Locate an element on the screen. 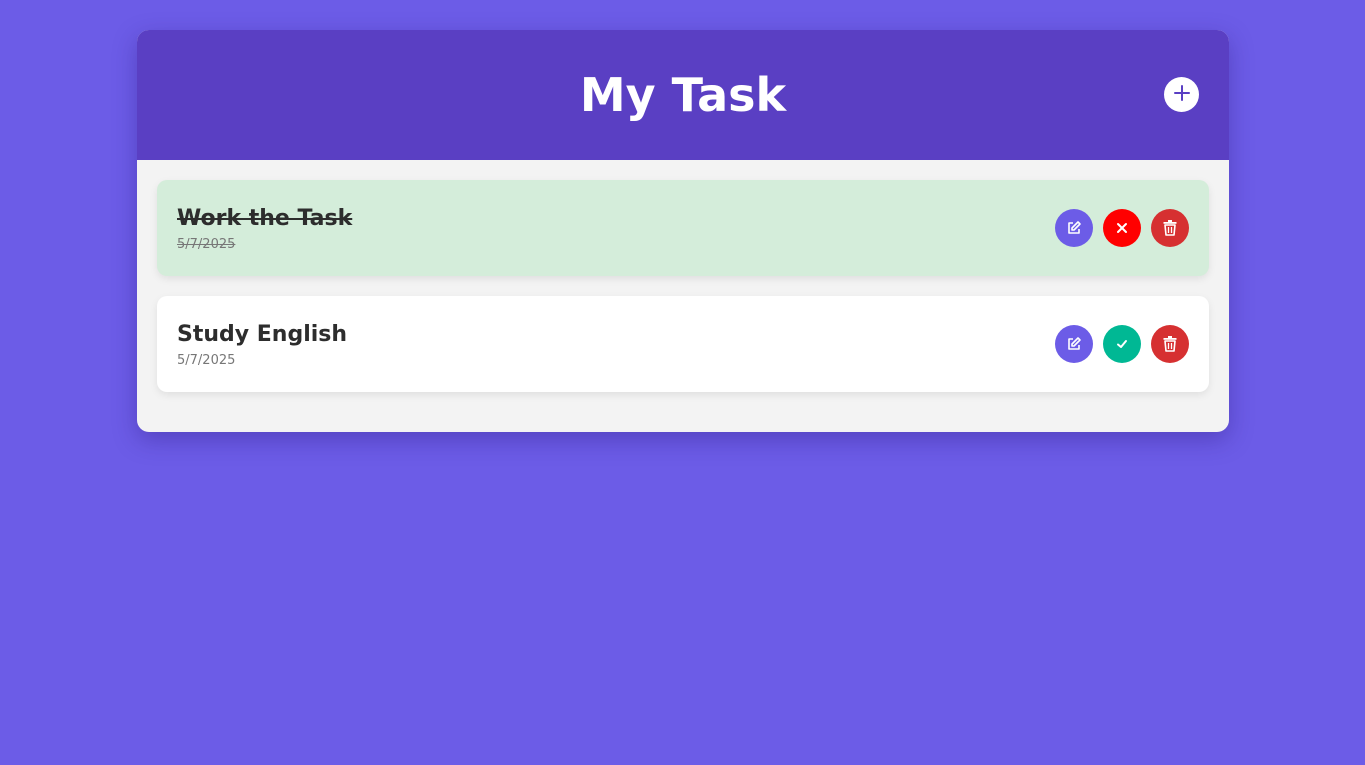 This screenshot has height=765, width=1365. task-title: Work the Task is located at coordinates (265, 218).